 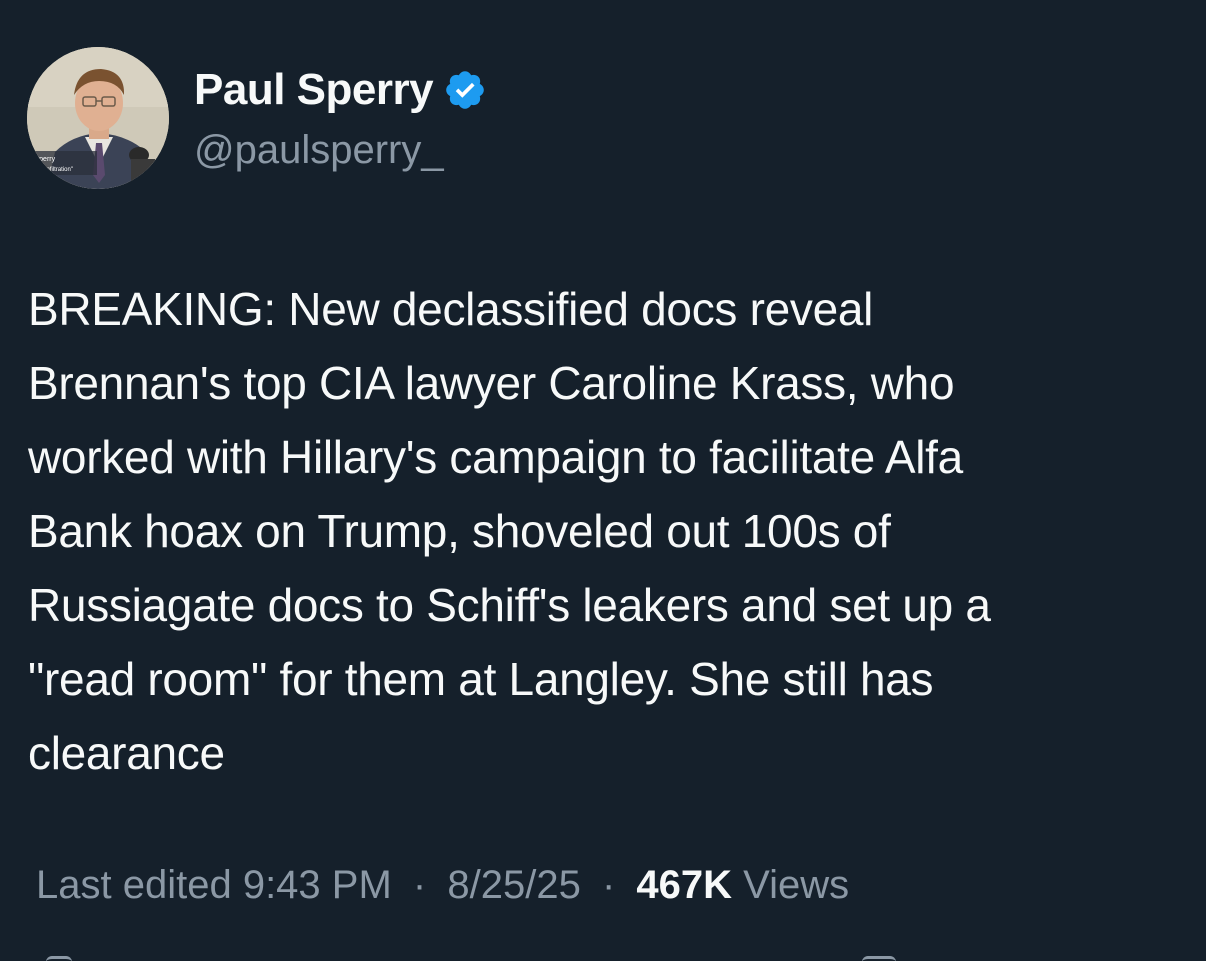 I want to click on avatar: l Sperry hor, "Infiltration", so click(x=98, y=118).